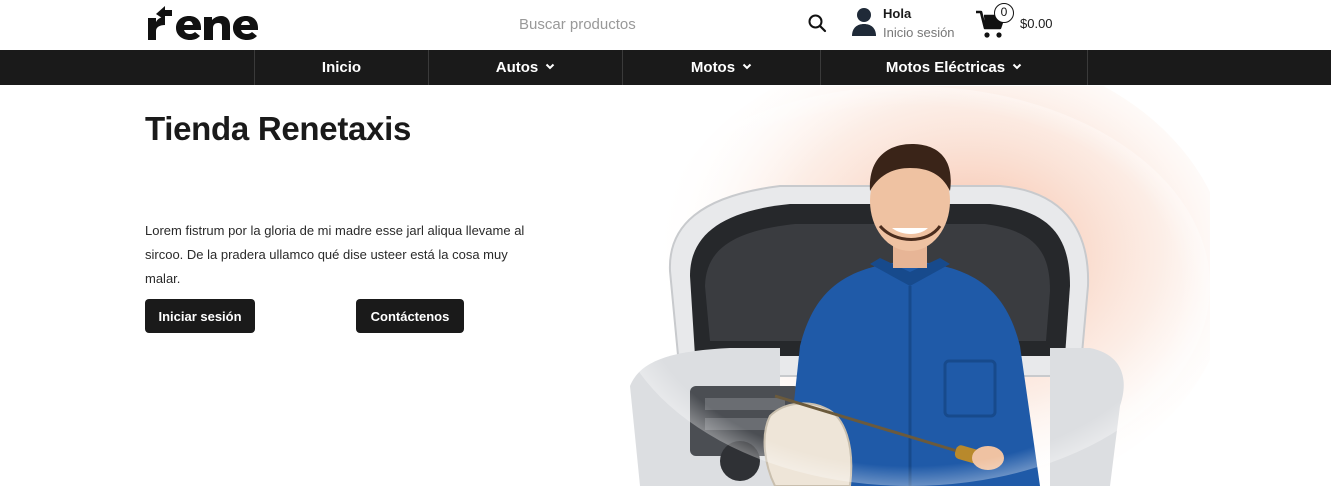 The height and width of the screenshot is (494, 1331). I want to click on nav-item-inicio: Inicio, so click(341, 67).